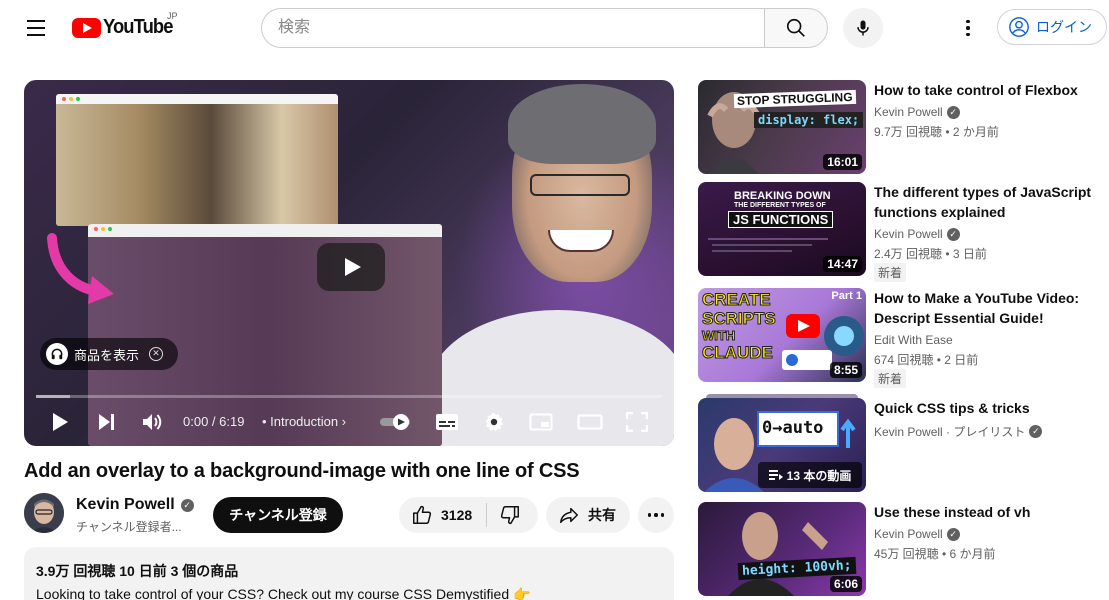  I want to click on search-icon, so click(795, 27).